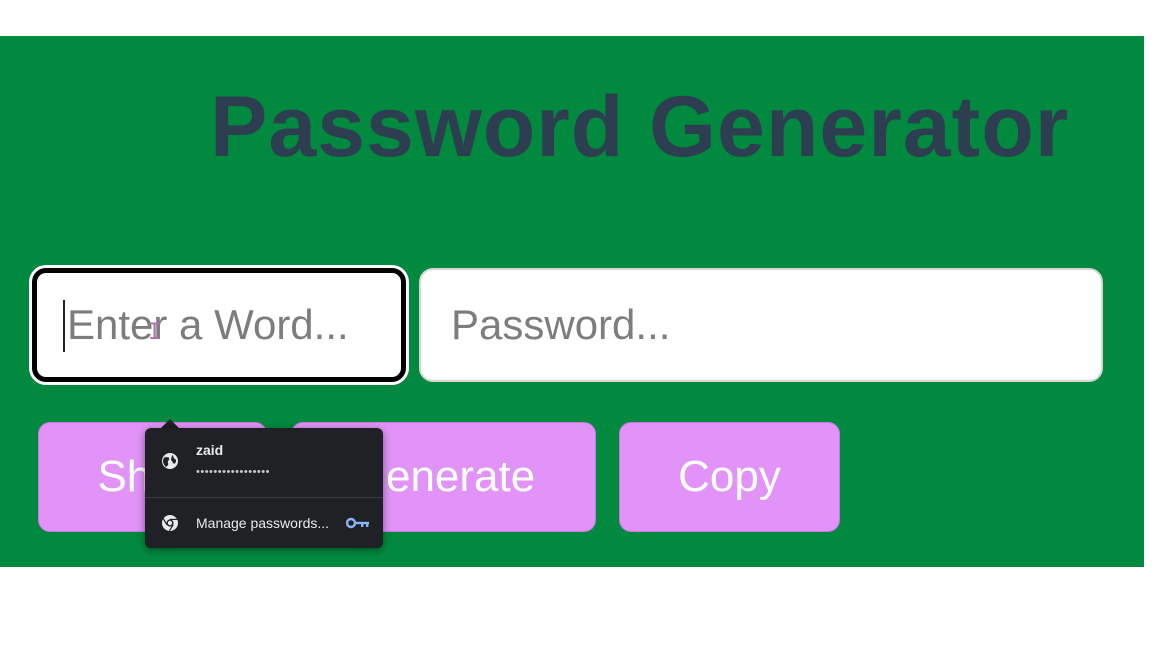 This screenshot has height=648, width=1152. What do you see at coordinates (264, 462) in the screenshot?
I see `saved-password-item: zaid •••••••••••••••••` at bounding box center [264, 462].